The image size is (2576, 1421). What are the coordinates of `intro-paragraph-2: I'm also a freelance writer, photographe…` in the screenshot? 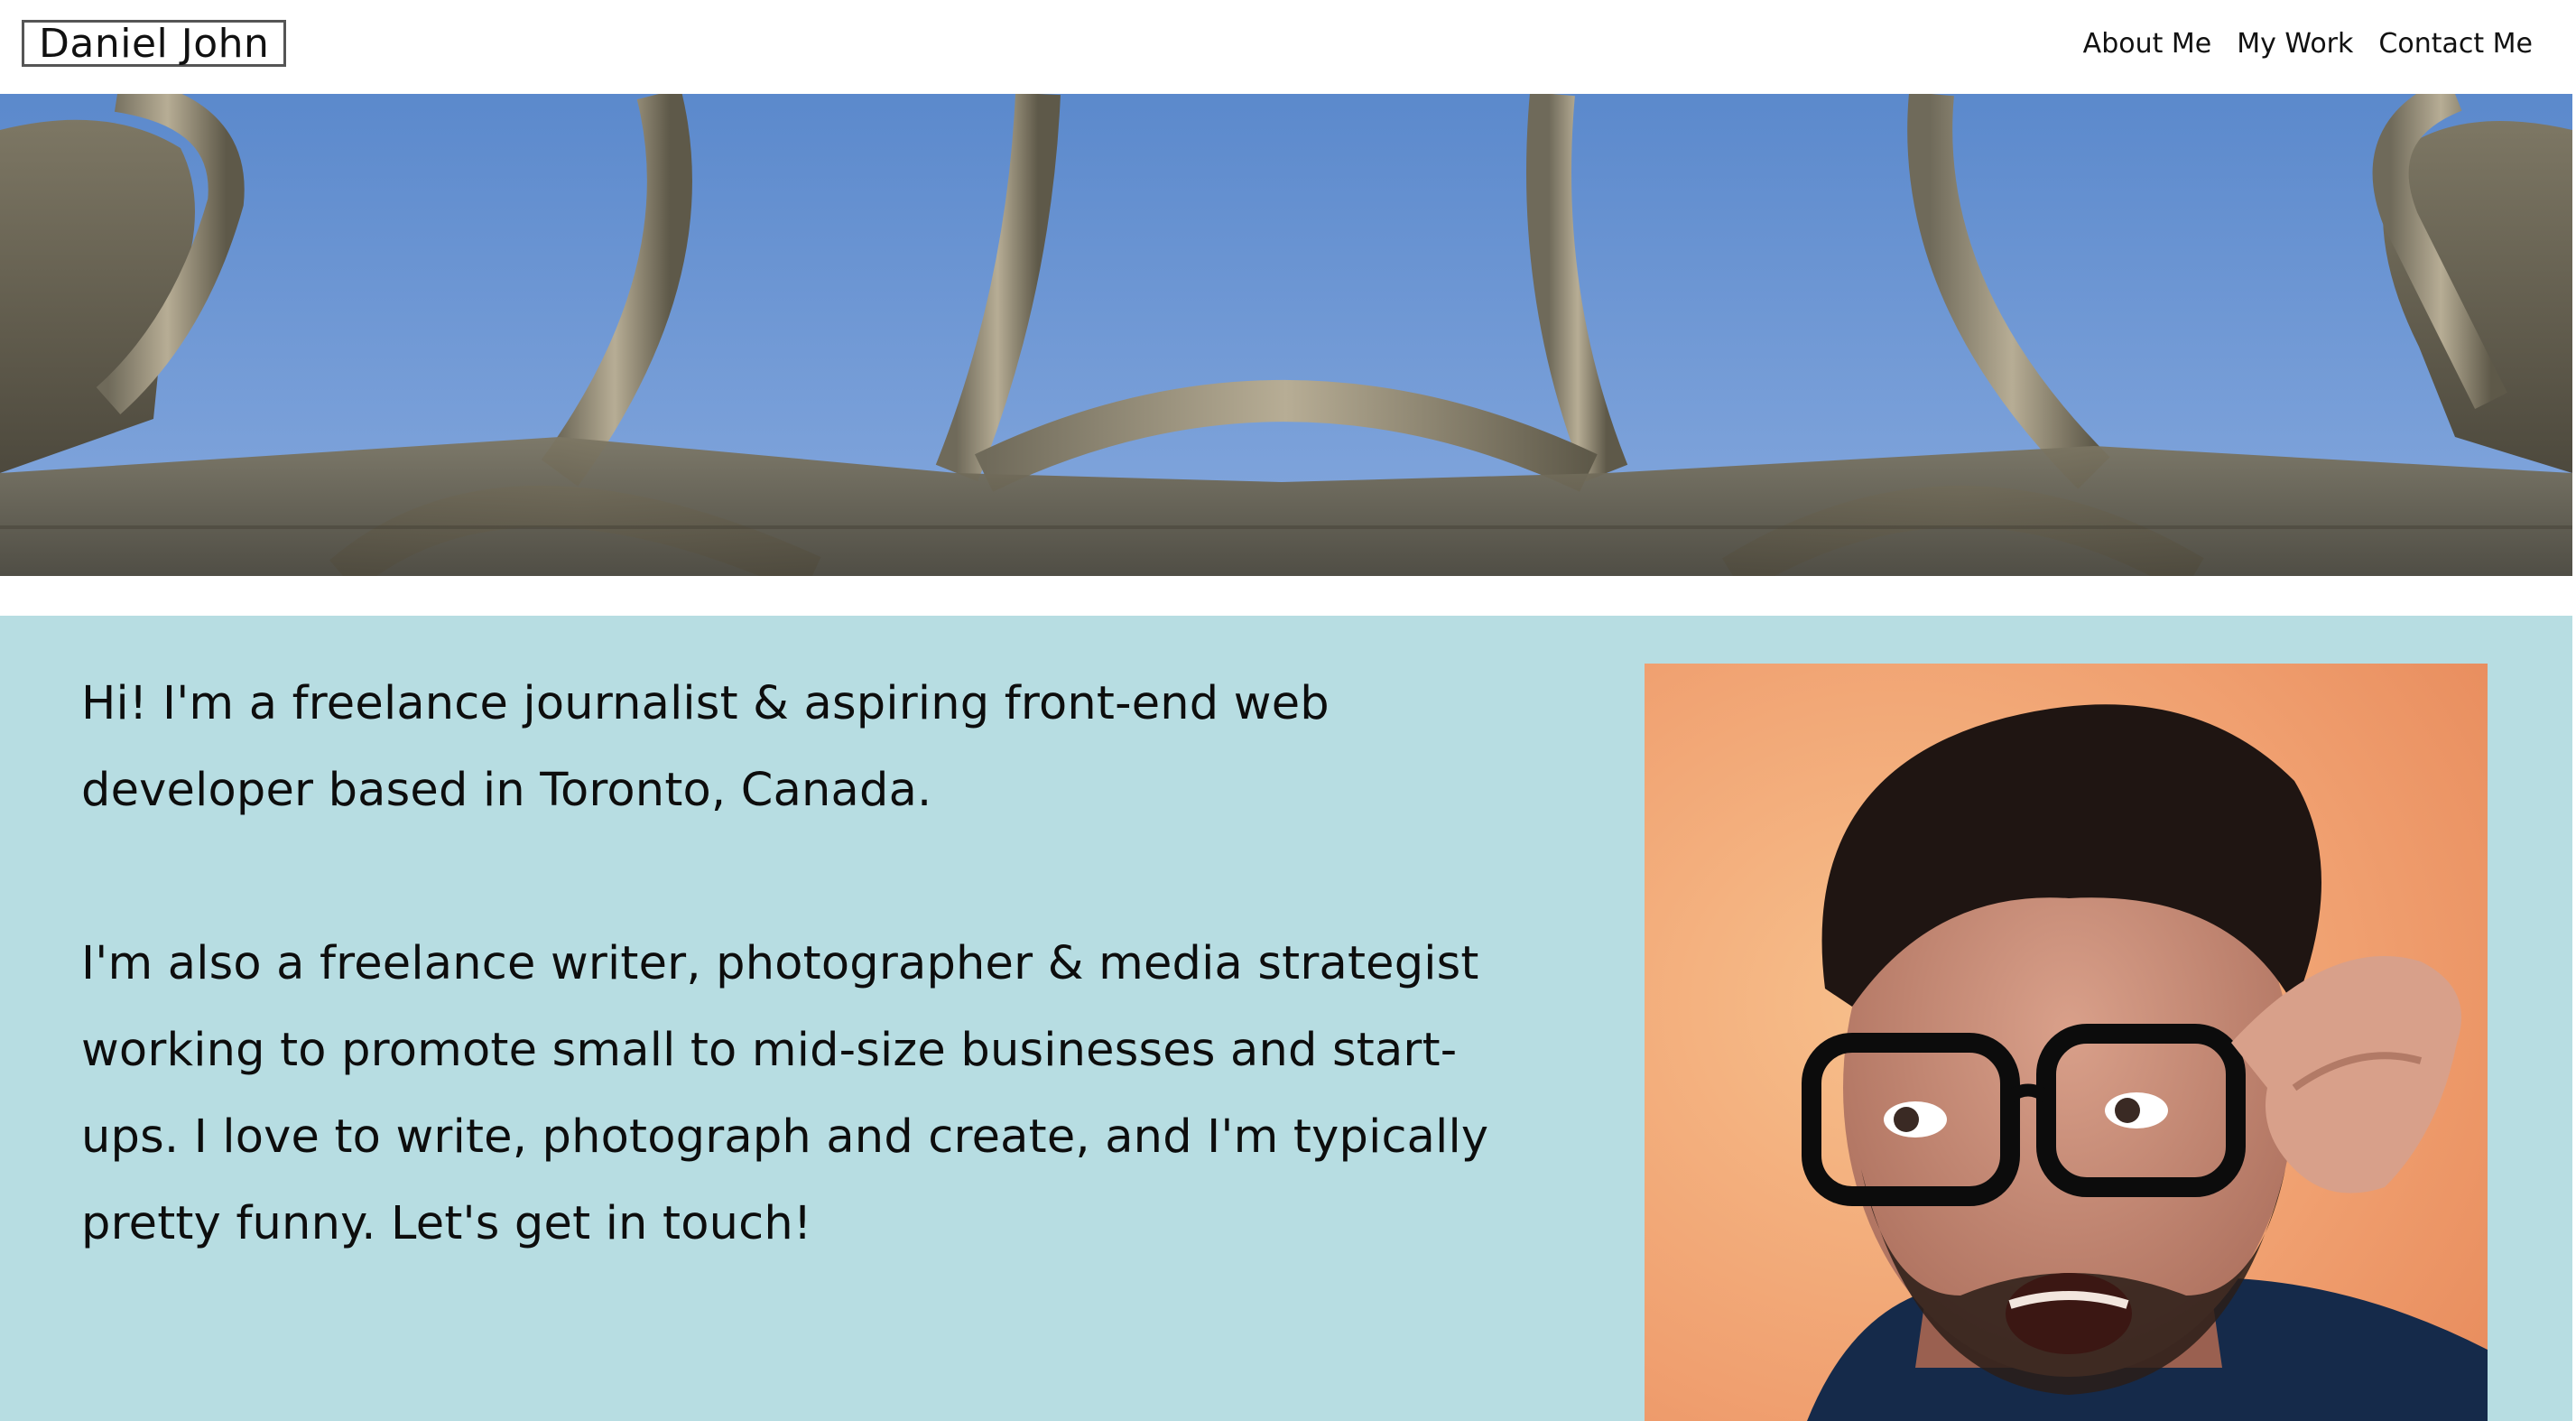 It's located at (785, 1093).